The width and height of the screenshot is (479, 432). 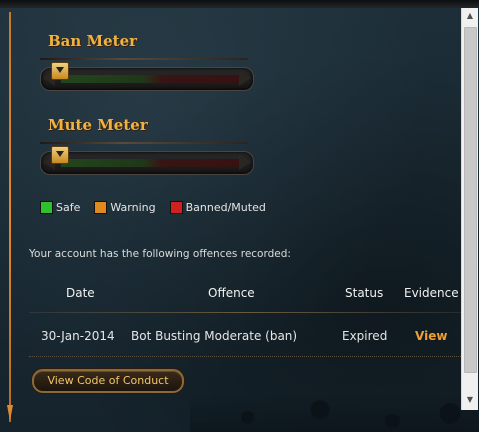 I want to click on ban-meter-track, so click(x=152, y=79).